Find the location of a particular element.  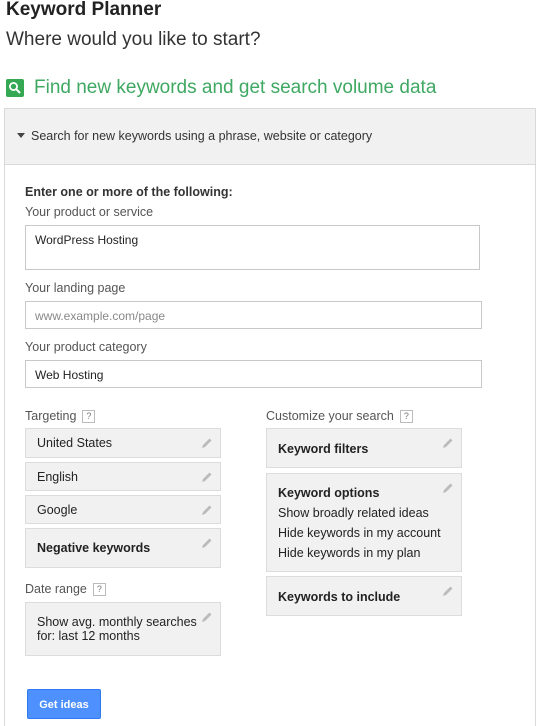

customize-heading: Customize your search? is located at coordinates (339, 416).